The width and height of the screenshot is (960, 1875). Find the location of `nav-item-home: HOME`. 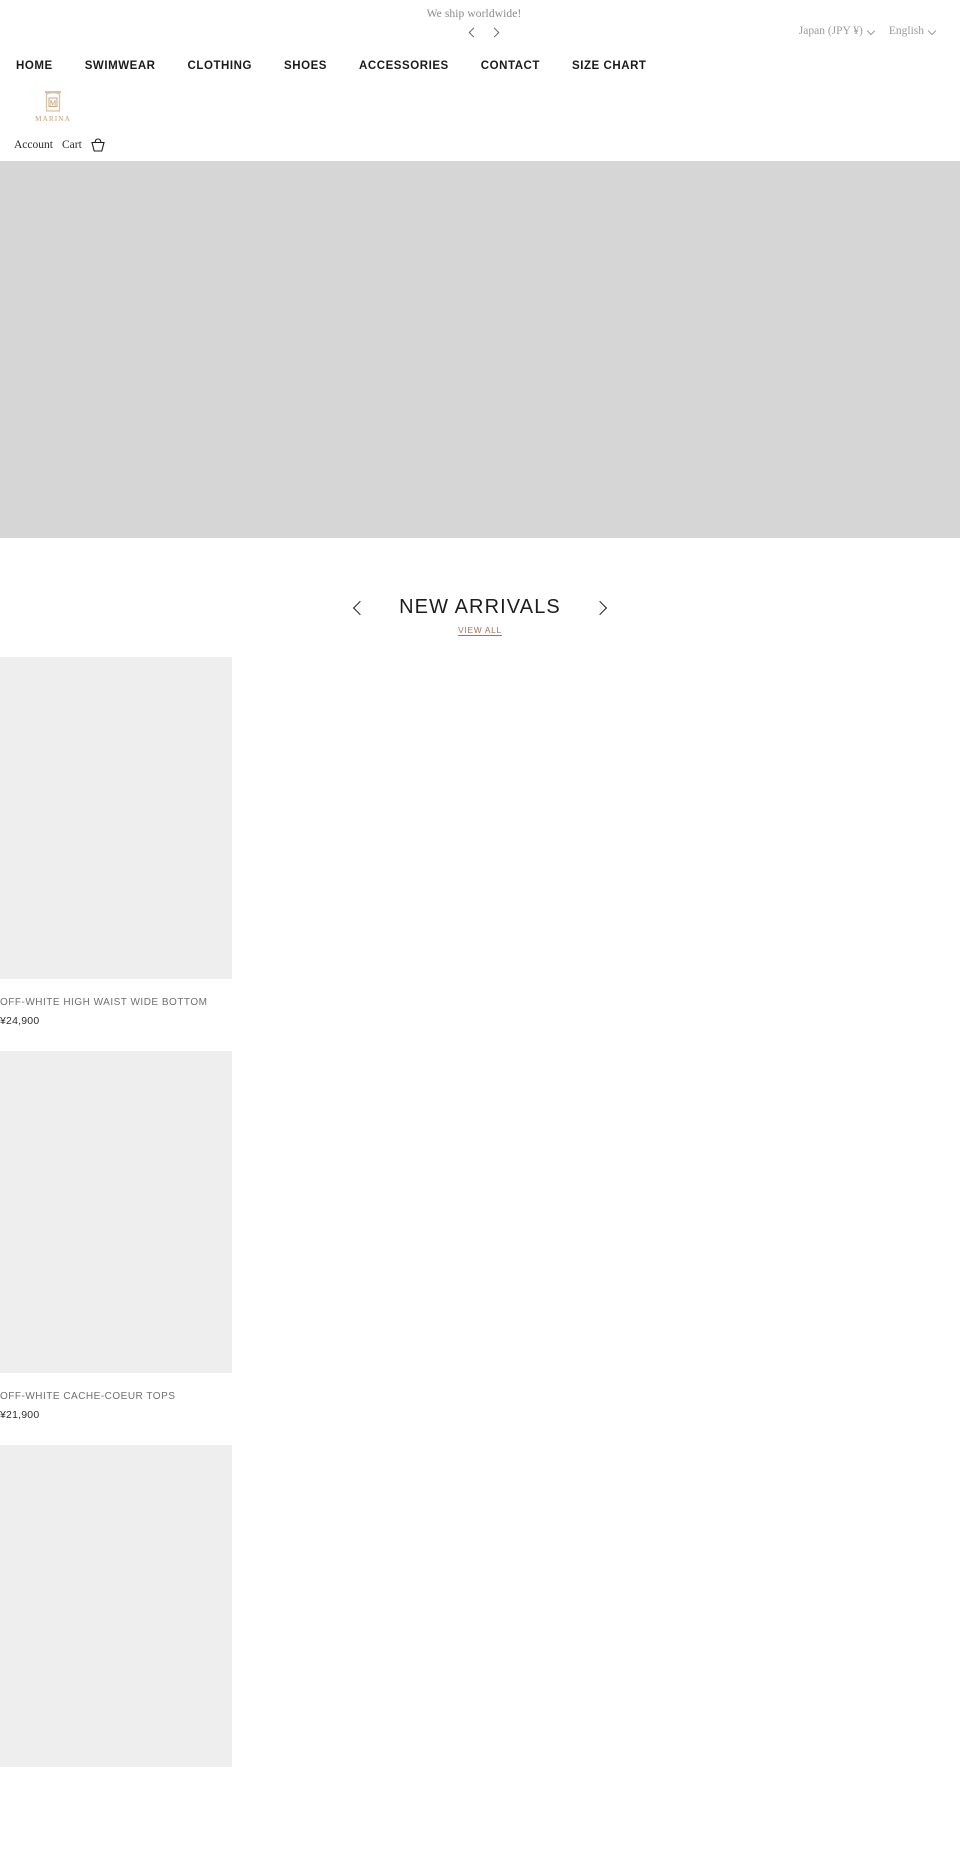

nav-item-home: HOME is located at coordinates (44, 66).